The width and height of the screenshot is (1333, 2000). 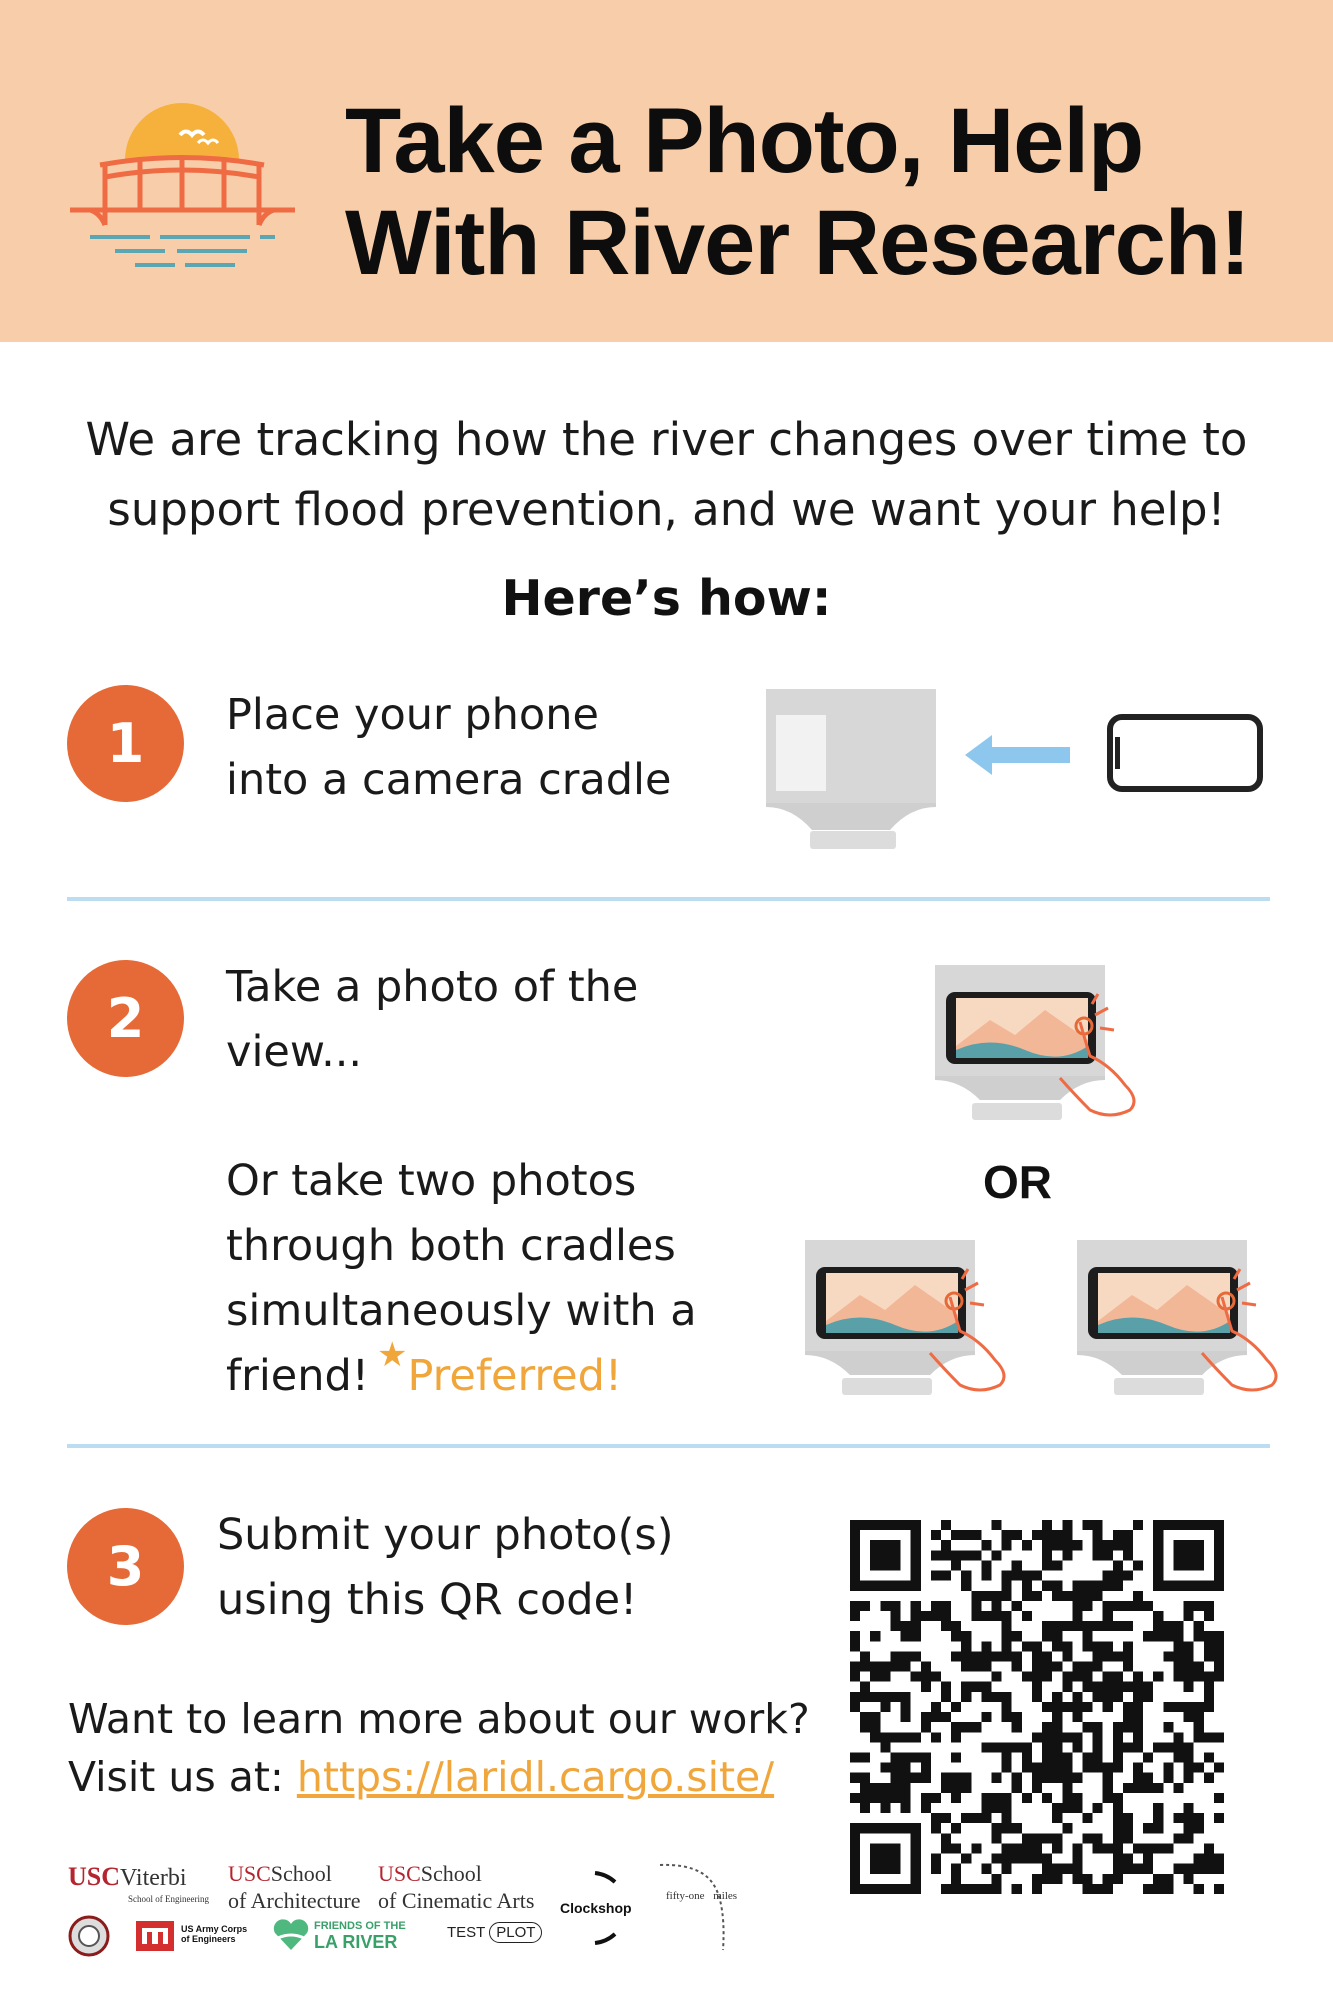 What do you see at coordinates (439, 1719) in the screenshot?
I see `learn-more-line-1: Want to learn more about our work?` at bounding box center [439, 1719].